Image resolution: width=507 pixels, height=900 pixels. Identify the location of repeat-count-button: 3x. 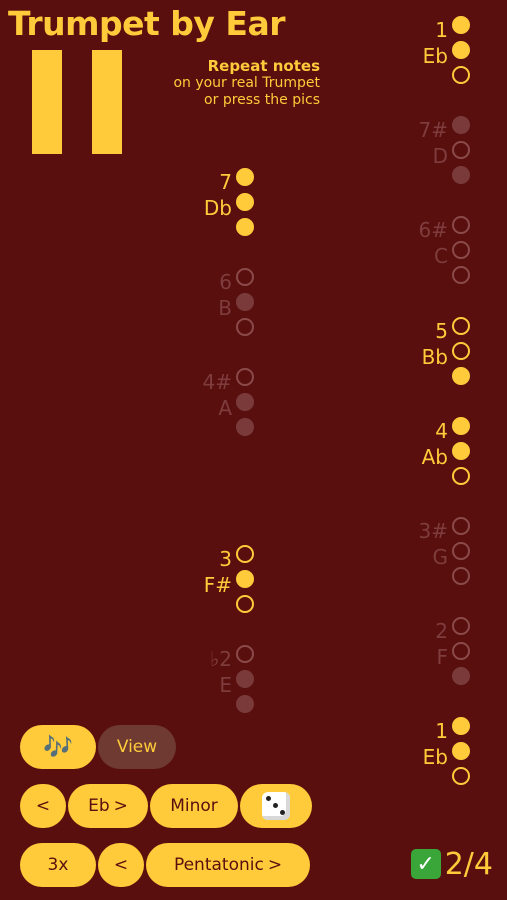
(58, 865).